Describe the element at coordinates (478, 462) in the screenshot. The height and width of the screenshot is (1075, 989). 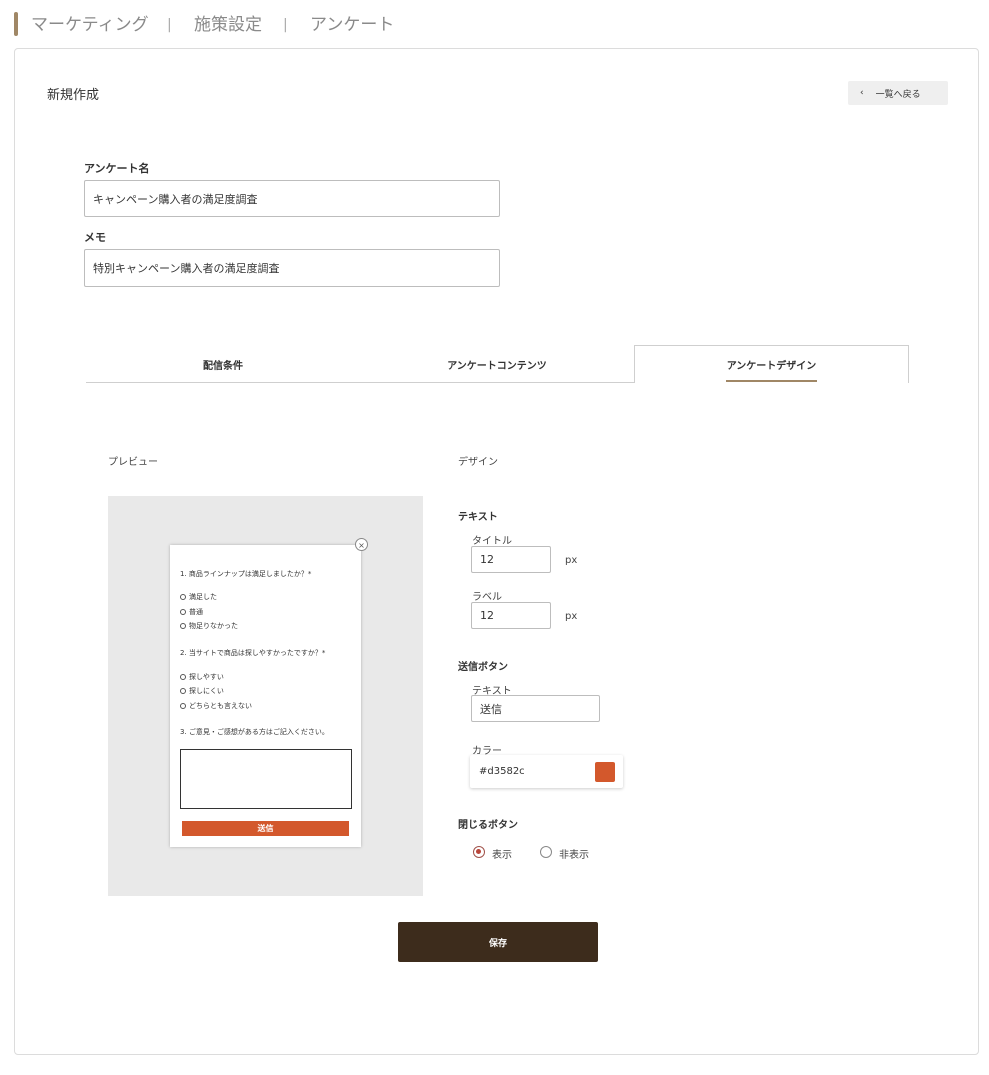
I see `design-heading: デザイン` at that location.